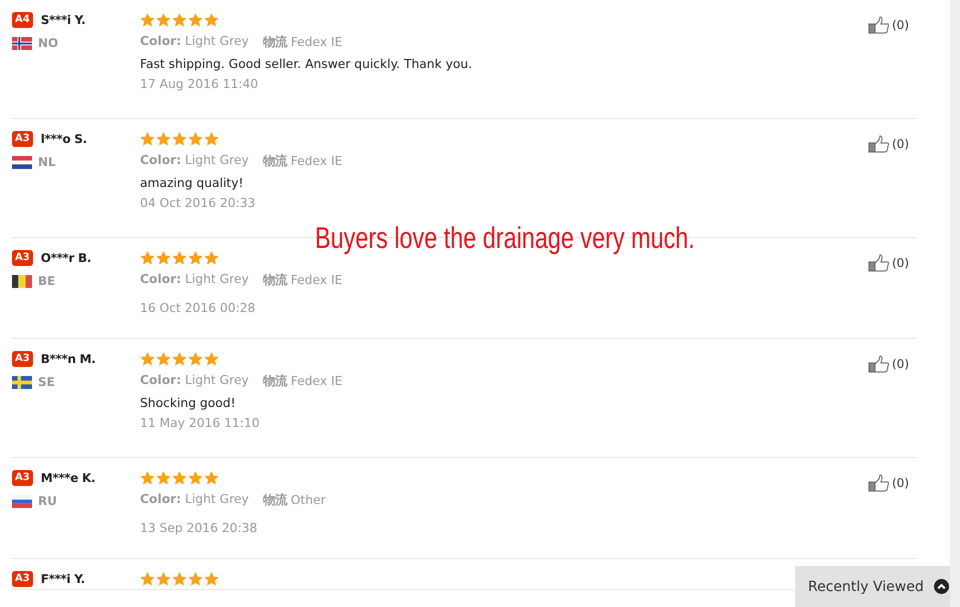 The width and height of the screenshot is (960, 607). What do you see at coordinates (941, 586) in the screenshot?
I see `chevron-up-icon` at bounding box center [941, 586].